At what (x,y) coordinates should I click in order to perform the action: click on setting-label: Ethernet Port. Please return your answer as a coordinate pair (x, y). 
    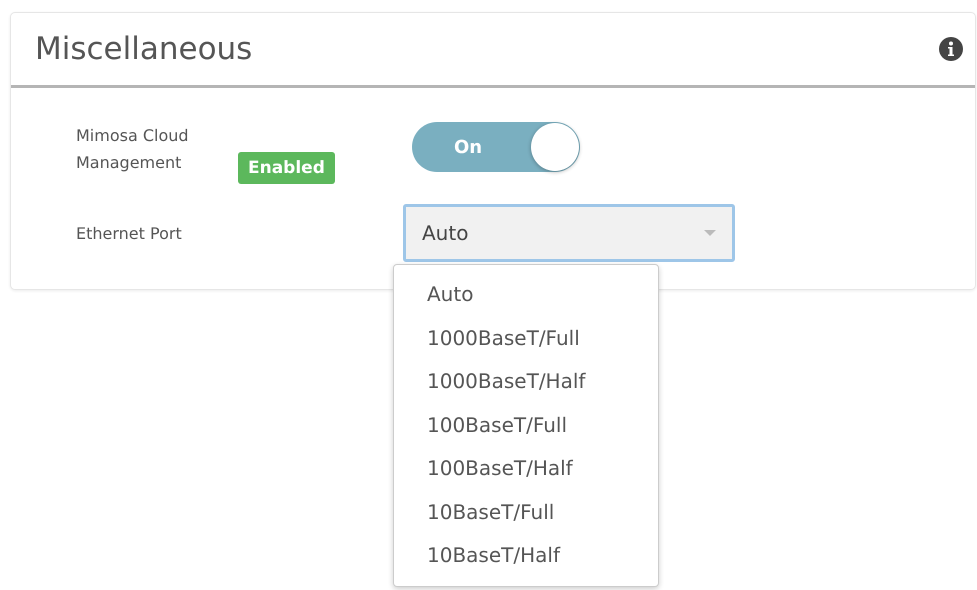
    Looking at the image, I should click on (129, 233).